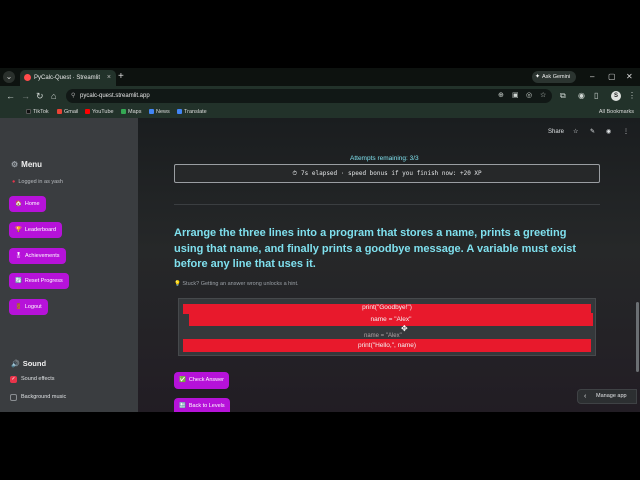 The image size is (640, 480). Describe the element at coordinates (26, 165) in the screenshot. I see `menu-title: ⚙ Menu` at that location.